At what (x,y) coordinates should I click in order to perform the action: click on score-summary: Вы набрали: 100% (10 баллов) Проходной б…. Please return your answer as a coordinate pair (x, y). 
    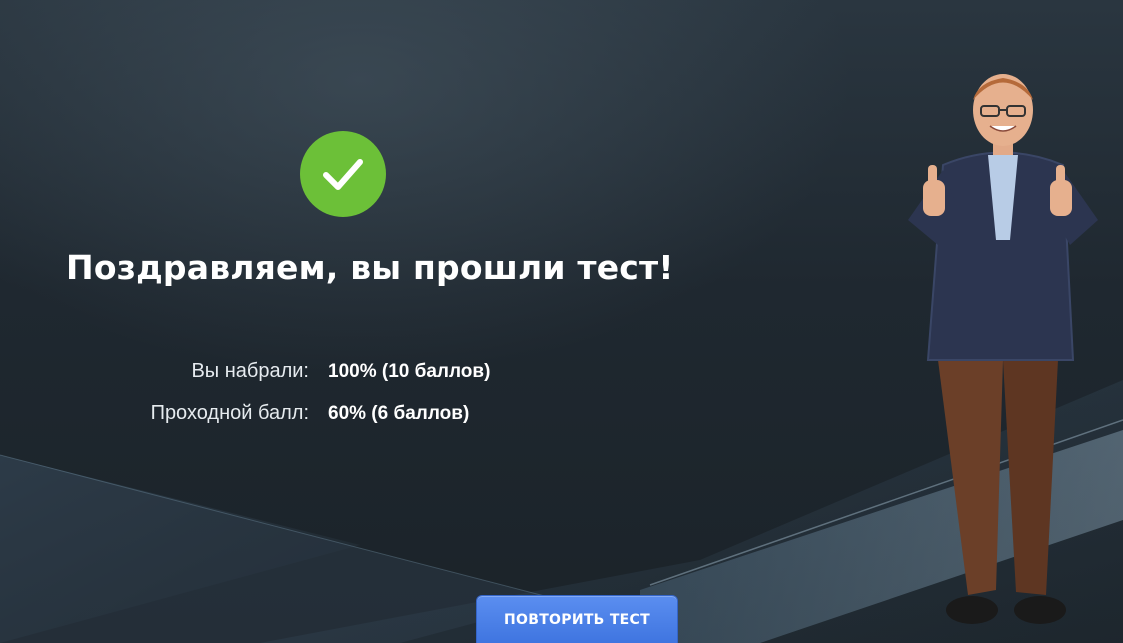
    Looking at the image, I should click on (360, 402).